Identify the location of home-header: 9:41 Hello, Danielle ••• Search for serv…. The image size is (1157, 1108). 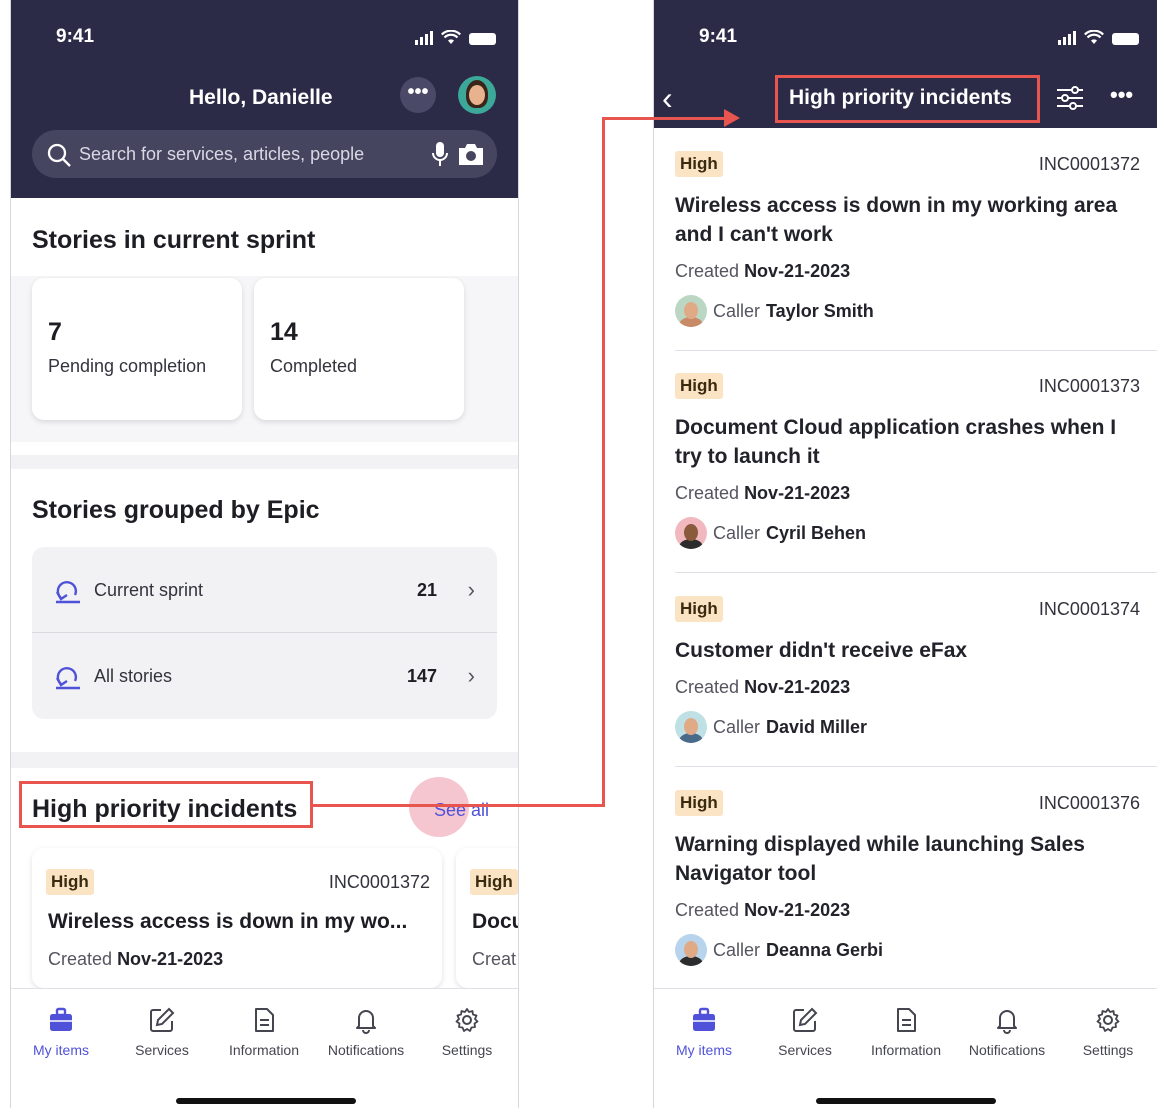
(264, 99).